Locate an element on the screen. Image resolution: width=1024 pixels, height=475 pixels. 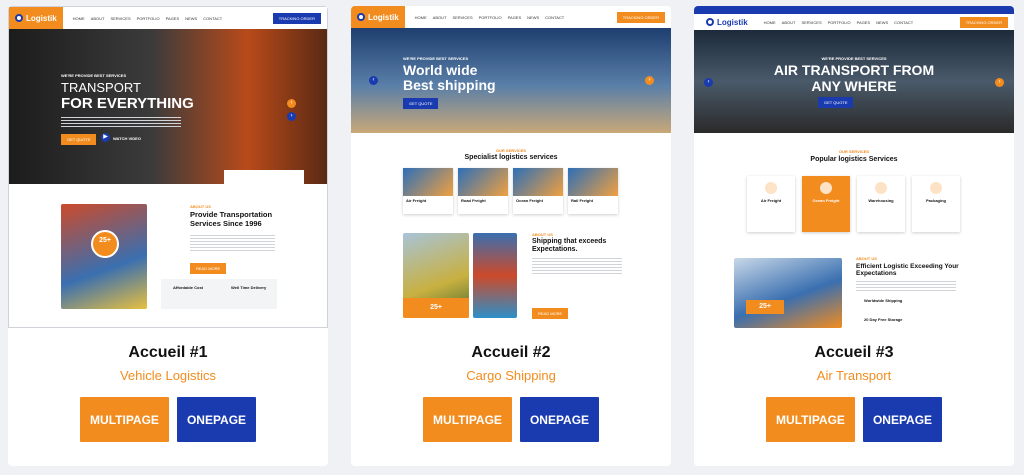
about-photo: 25+ is located at coordinates (788, 293).